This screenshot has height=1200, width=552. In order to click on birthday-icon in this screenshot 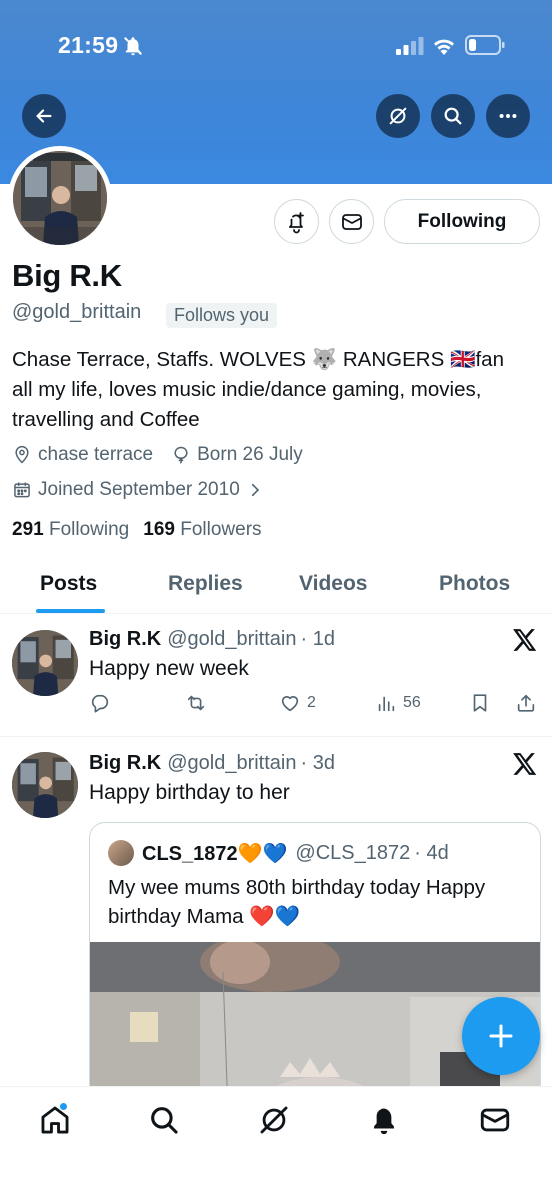, I will do `click(181, 455)`.